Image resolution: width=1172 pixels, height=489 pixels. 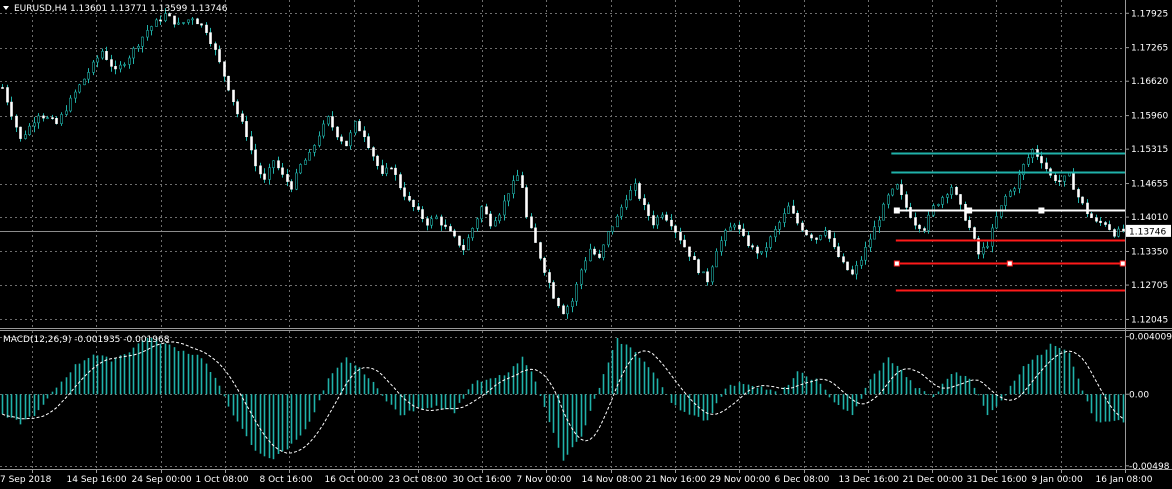 I want to click on time-tick-label: 30 Oct 16:00, so click(x=482, y=480).